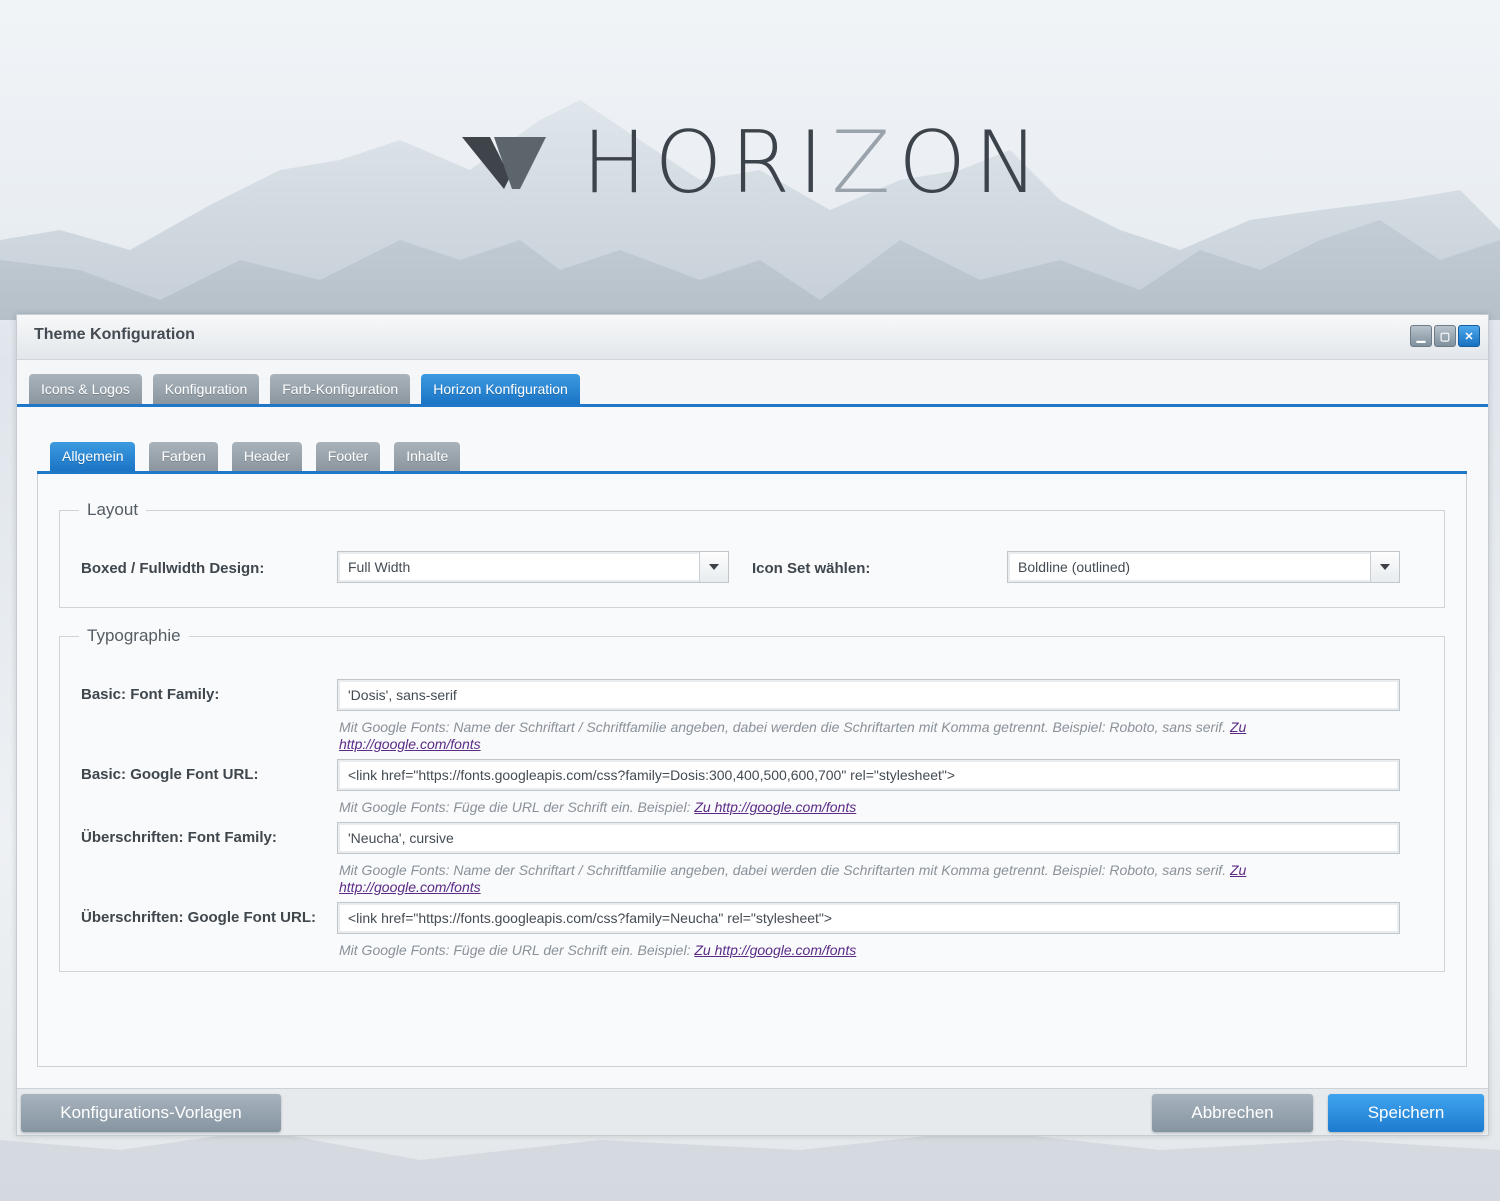 The width and height of the screenshot is (1500, 1201). What do you see at coordinates (533, 567) in the screenshot?
I see `boxed-design-select: Full Width` at bounding box center [533, 567].